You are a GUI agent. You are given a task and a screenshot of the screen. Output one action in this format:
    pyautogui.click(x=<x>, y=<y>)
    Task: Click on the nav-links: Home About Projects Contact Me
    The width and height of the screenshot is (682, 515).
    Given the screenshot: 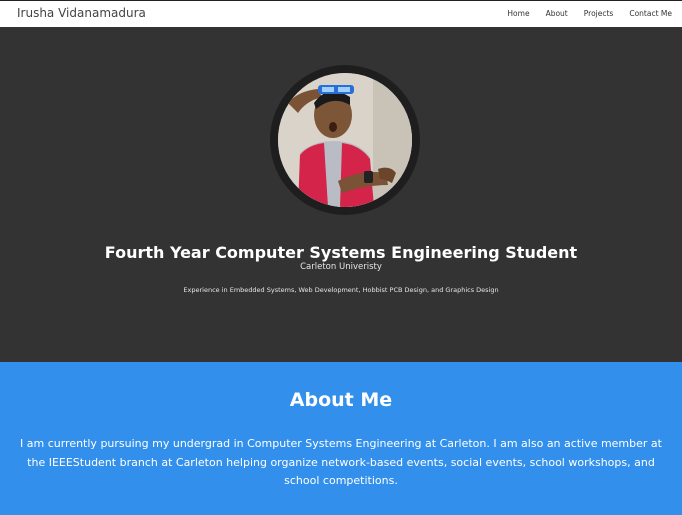 What is the action you would take?
    pyautogui.click(x=589, y=13)
    